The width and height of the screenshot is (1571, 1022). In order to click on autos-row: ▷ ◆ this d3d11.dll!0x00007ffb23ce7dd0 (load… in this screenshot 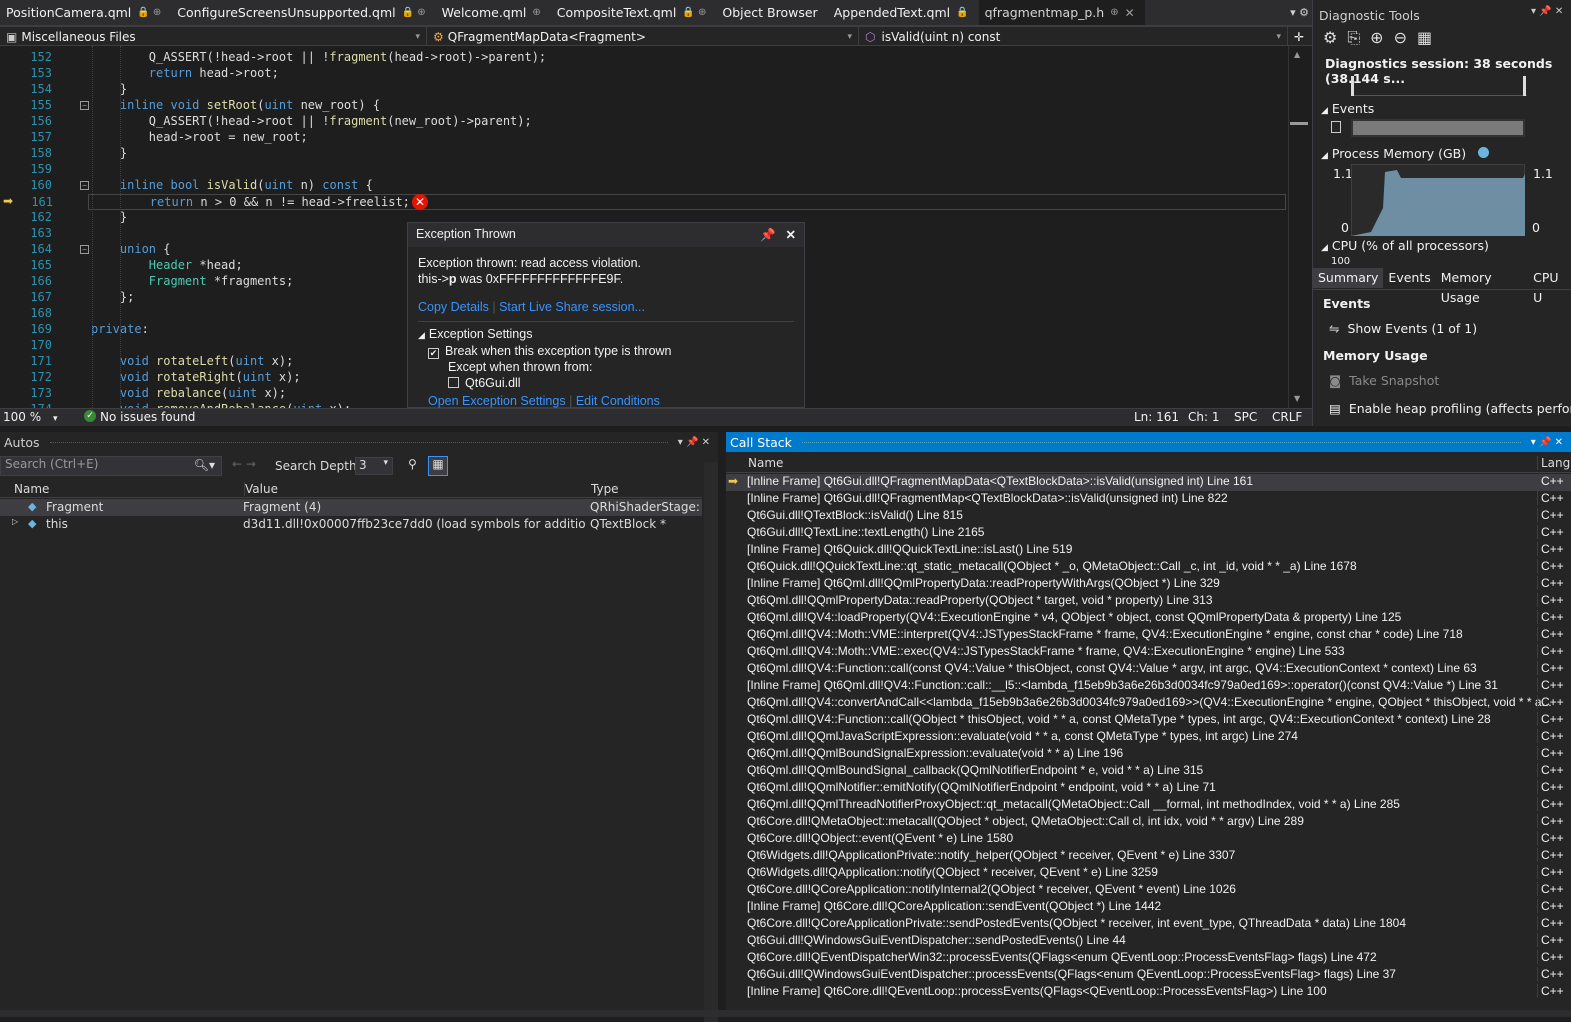, I will do `click(351, 524)`.